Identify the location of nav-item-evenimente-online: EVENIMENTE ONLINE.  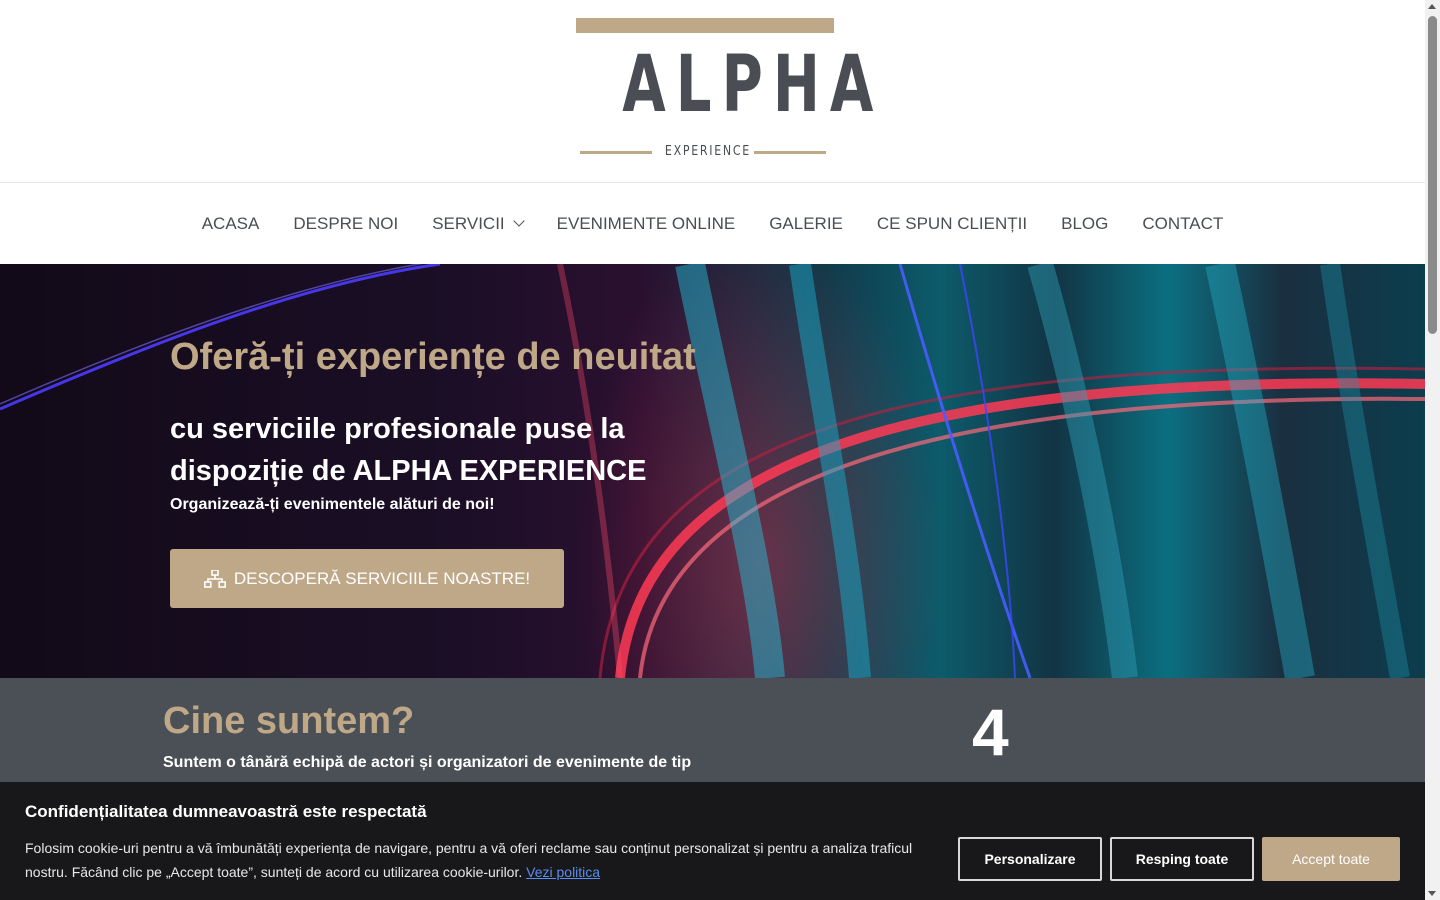
(646, 224).